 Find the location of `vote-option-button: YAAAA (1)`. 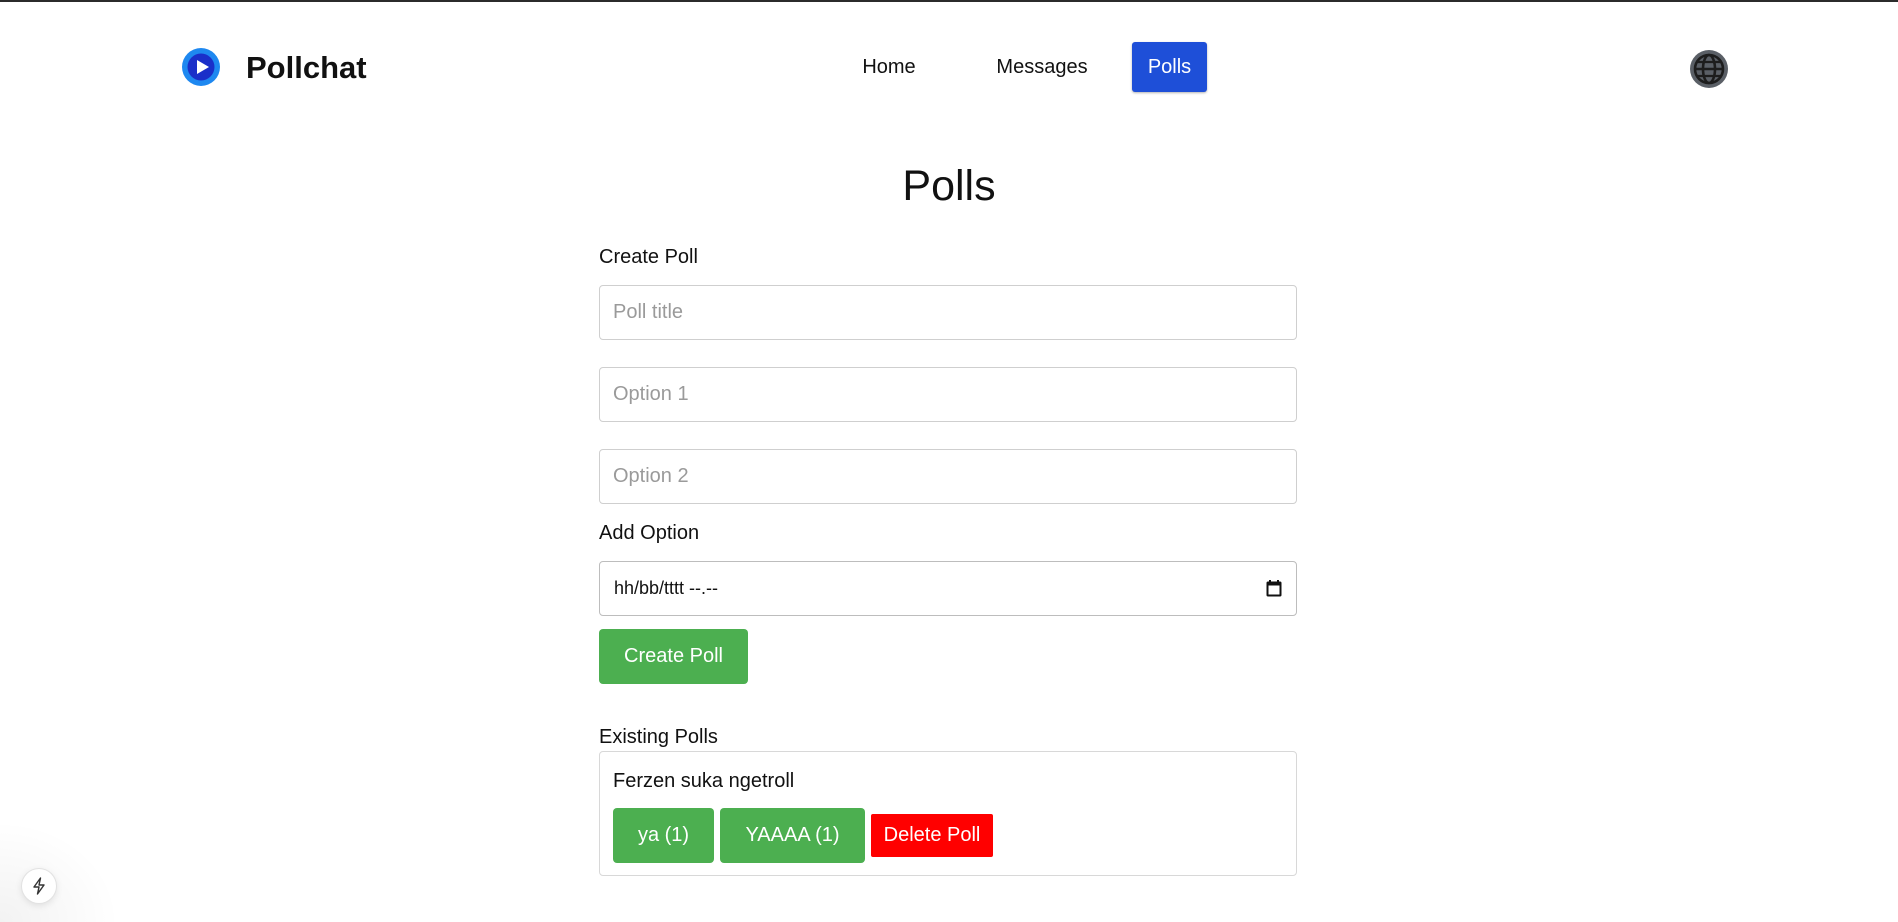

vote-option-button: YAAAA (1) is located at coordinates (792, 835).